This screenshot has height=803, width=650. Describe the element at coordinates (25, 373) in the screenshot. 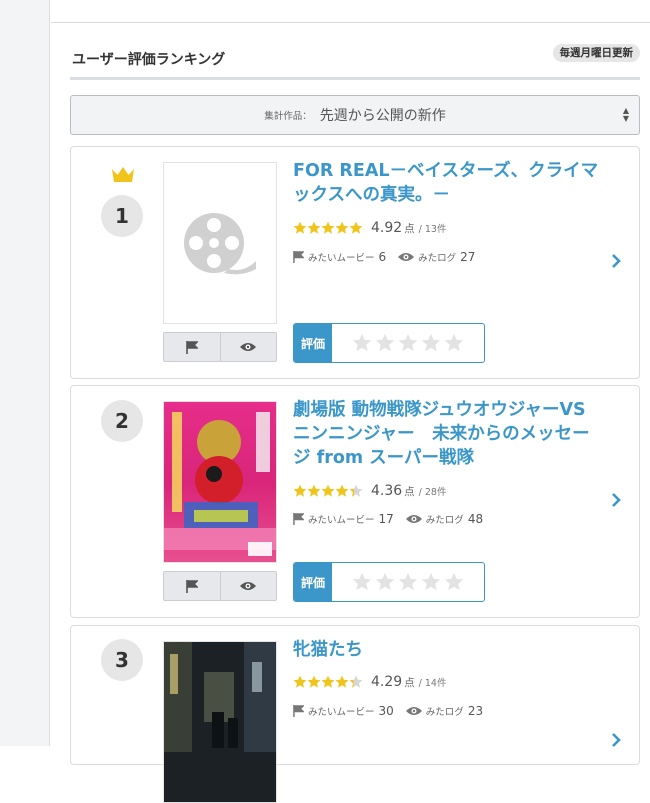

I see `left-sidebar` at that location.